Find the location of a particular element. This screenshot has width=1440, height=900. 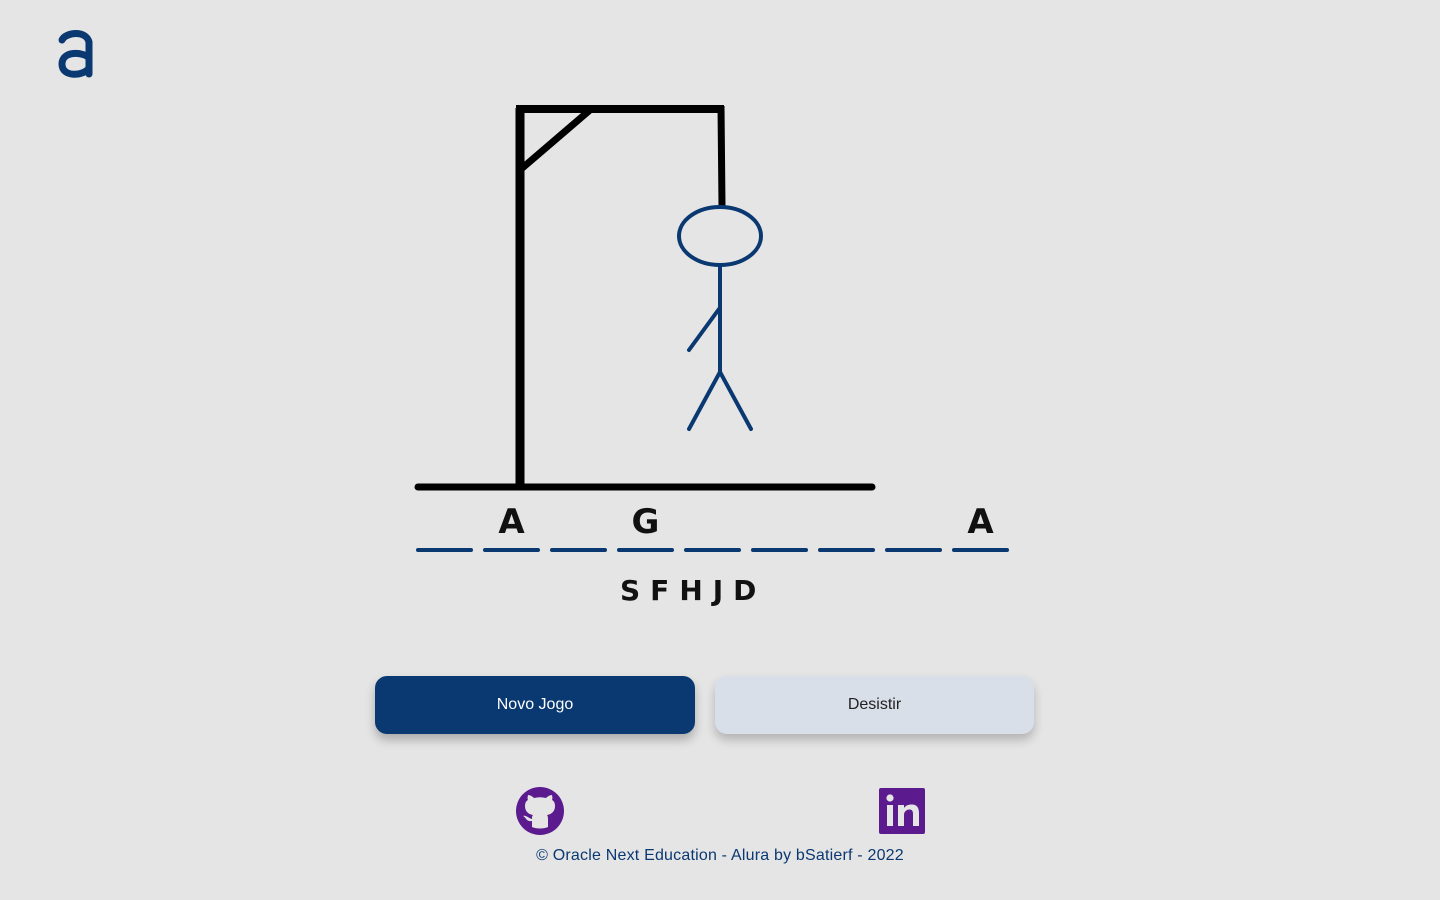

new-game-label: Novo Jogo is located at coordinates (535, 704).